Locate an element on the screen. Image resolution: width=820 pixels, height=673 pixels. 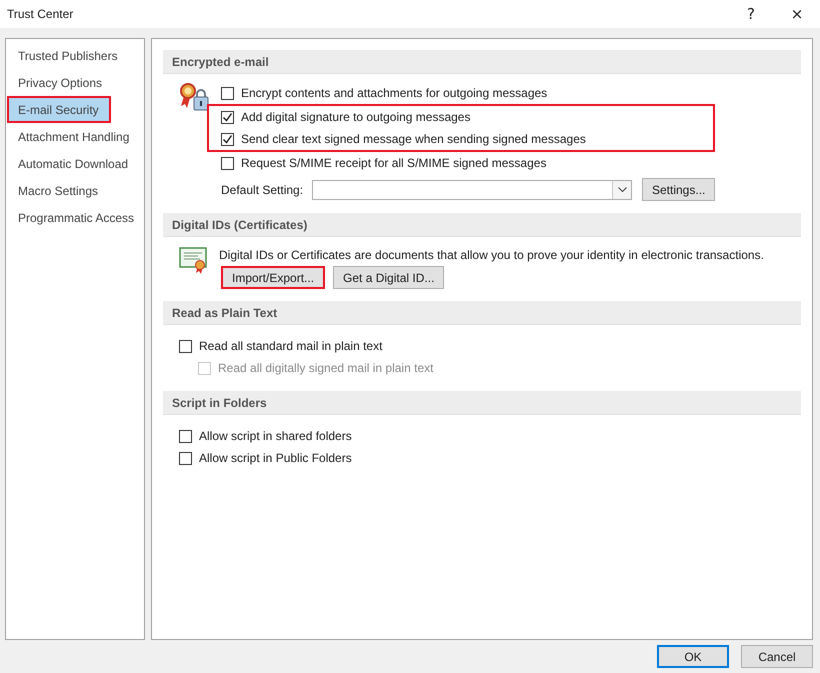
default-setting-dropdown is located at coordinates (472, 190).